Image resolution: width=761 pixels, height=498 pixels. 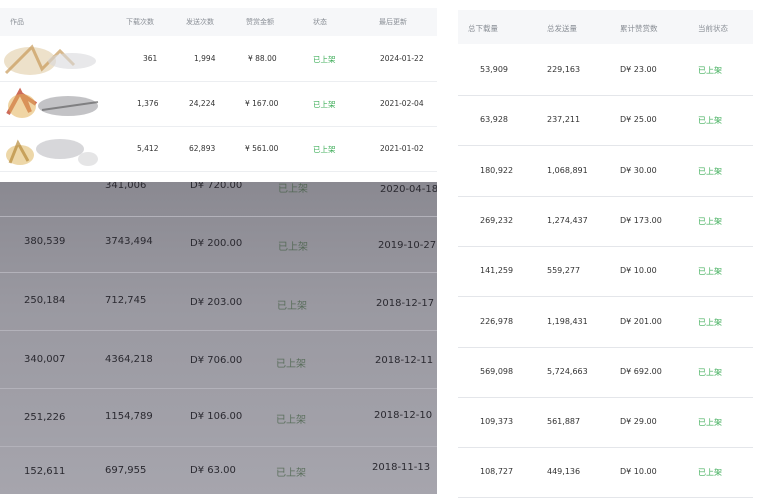 I want to click on header-total-rewards: 累计赞赏数, so click(x=639, y=28).